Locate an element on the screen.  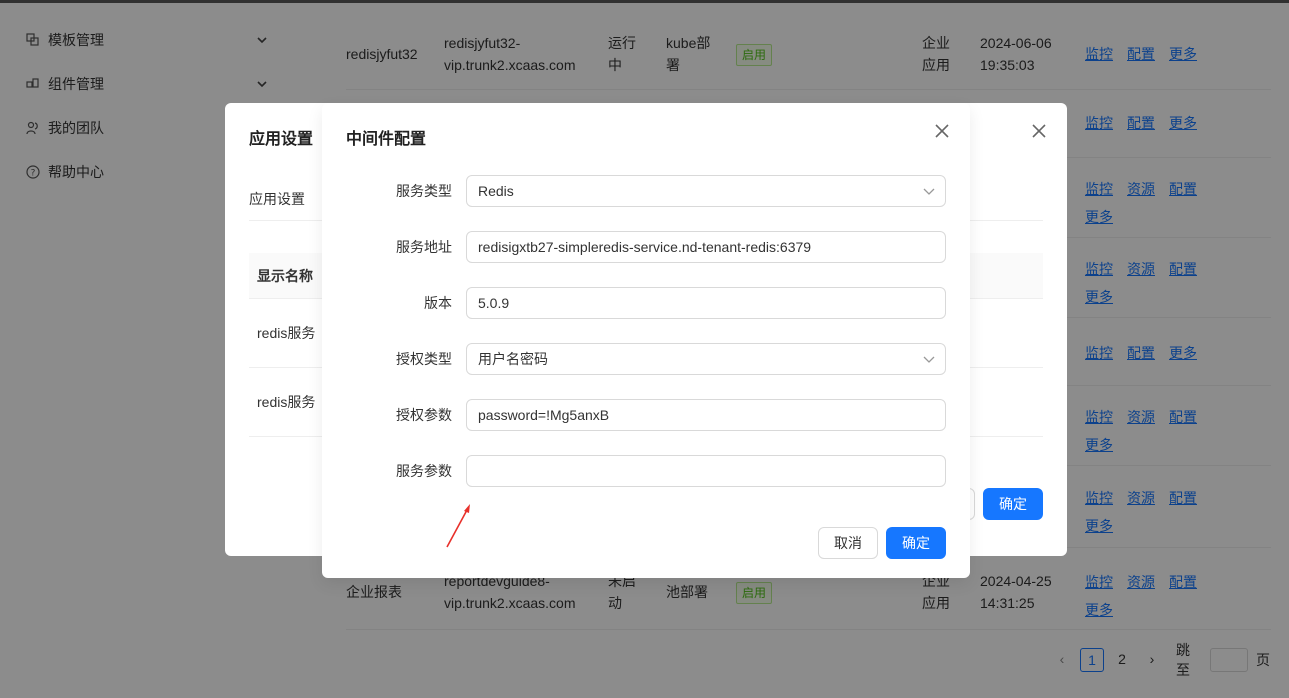
service-type-label: 服务类型 is located at coordinates (424, 191).